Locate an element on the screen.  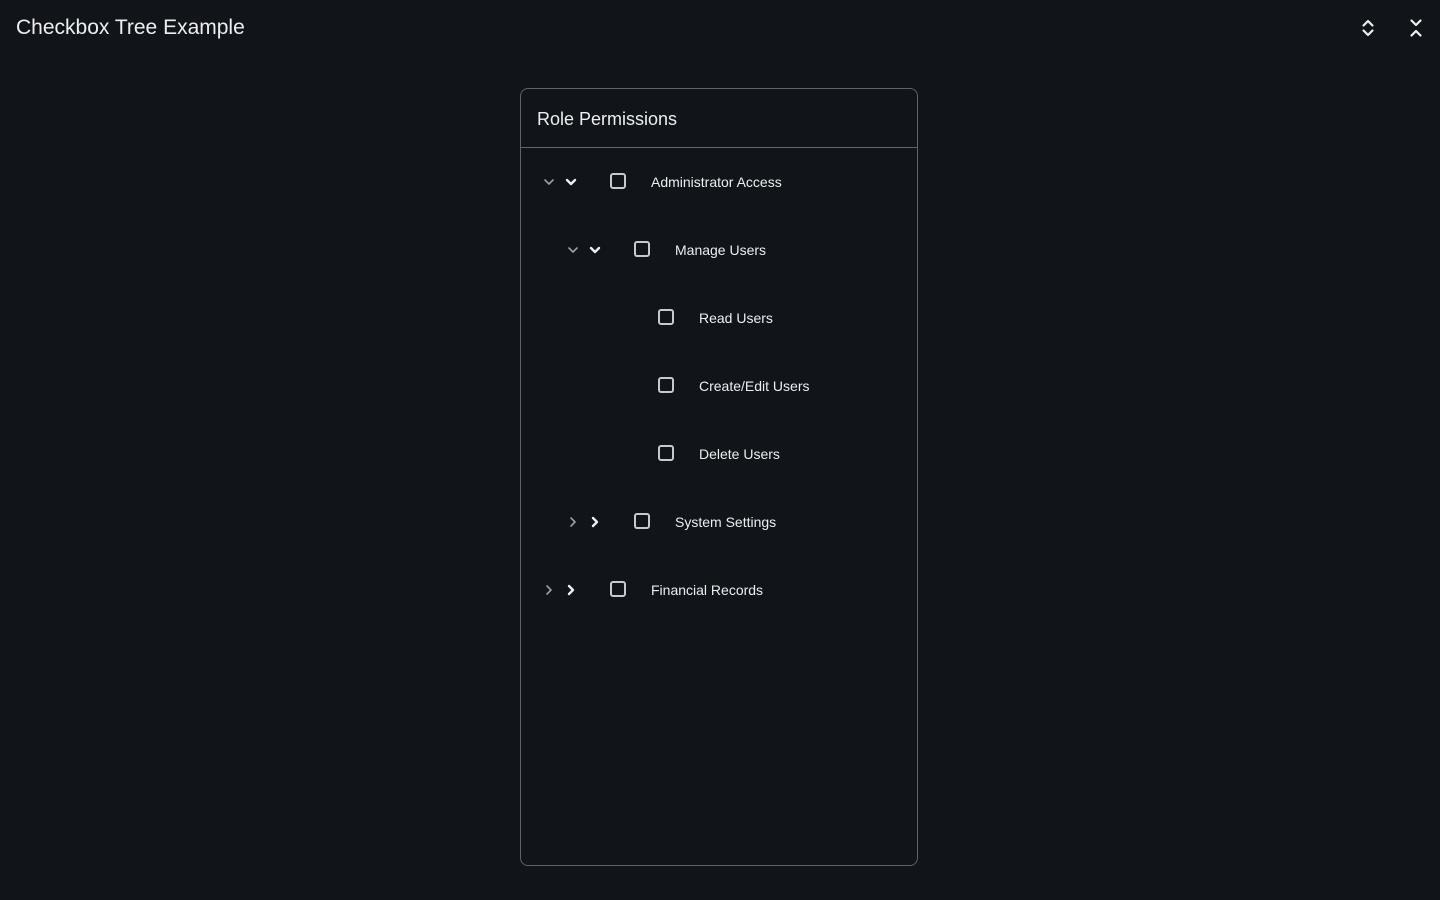
unfold-less-icon is located at coordinates (1416, 28).